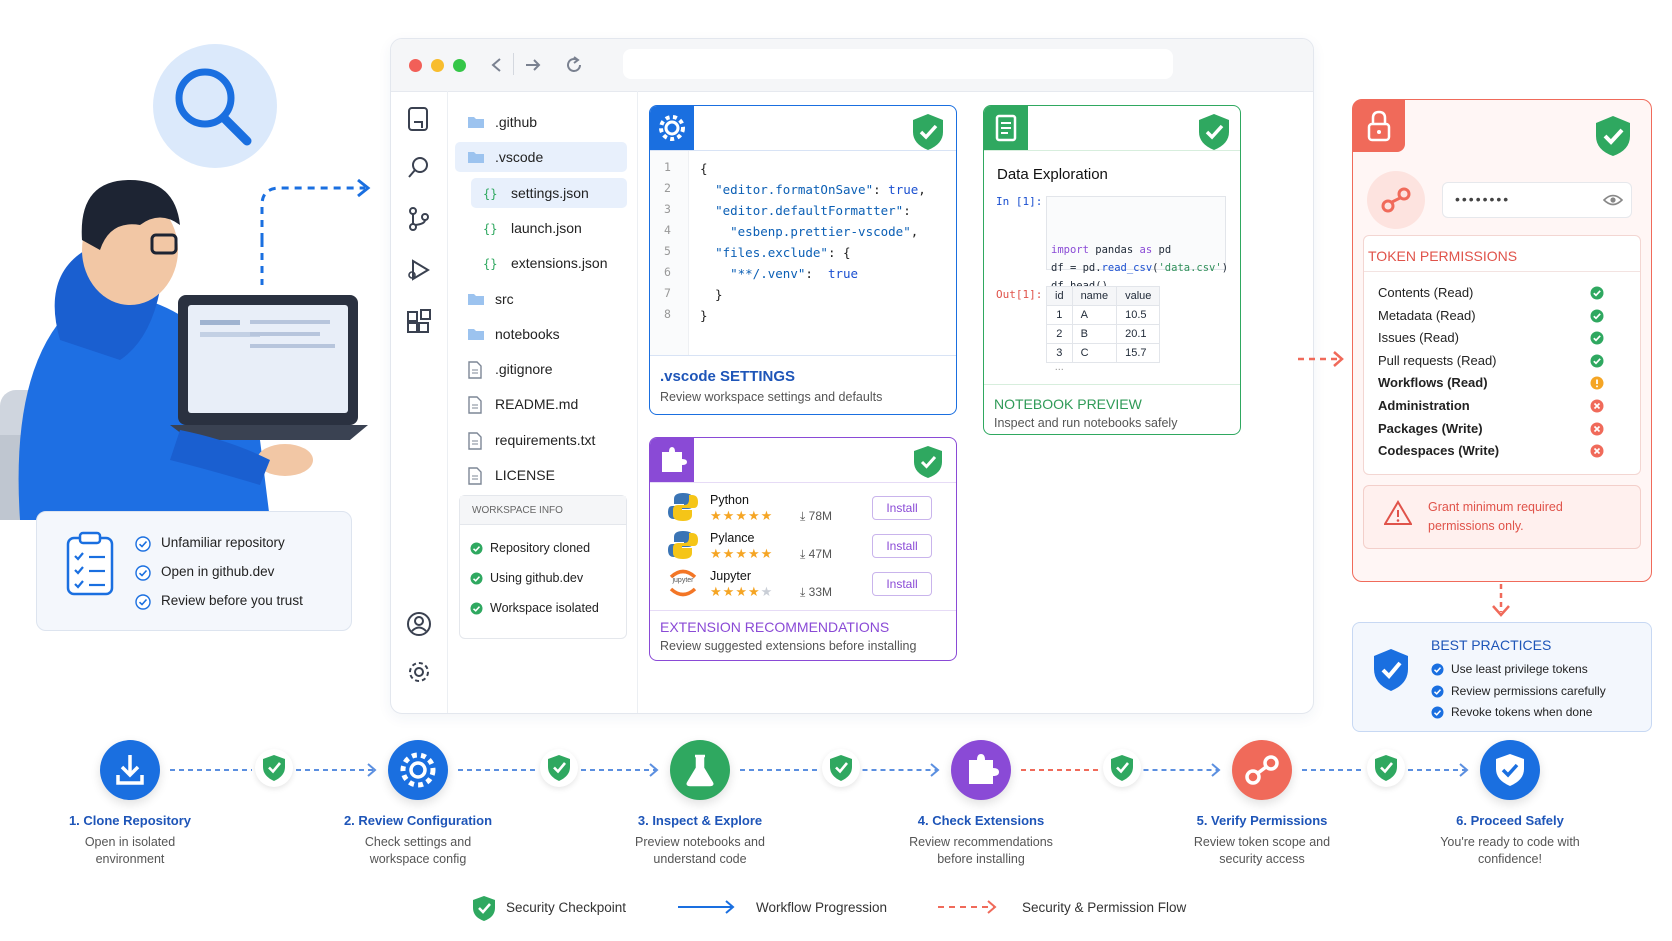 Image resolution: width=1672 pixels, height=941 pixels. Describe the element at coordinates (1613, 200) in the screenshot. I see `eye-icon` at that location.